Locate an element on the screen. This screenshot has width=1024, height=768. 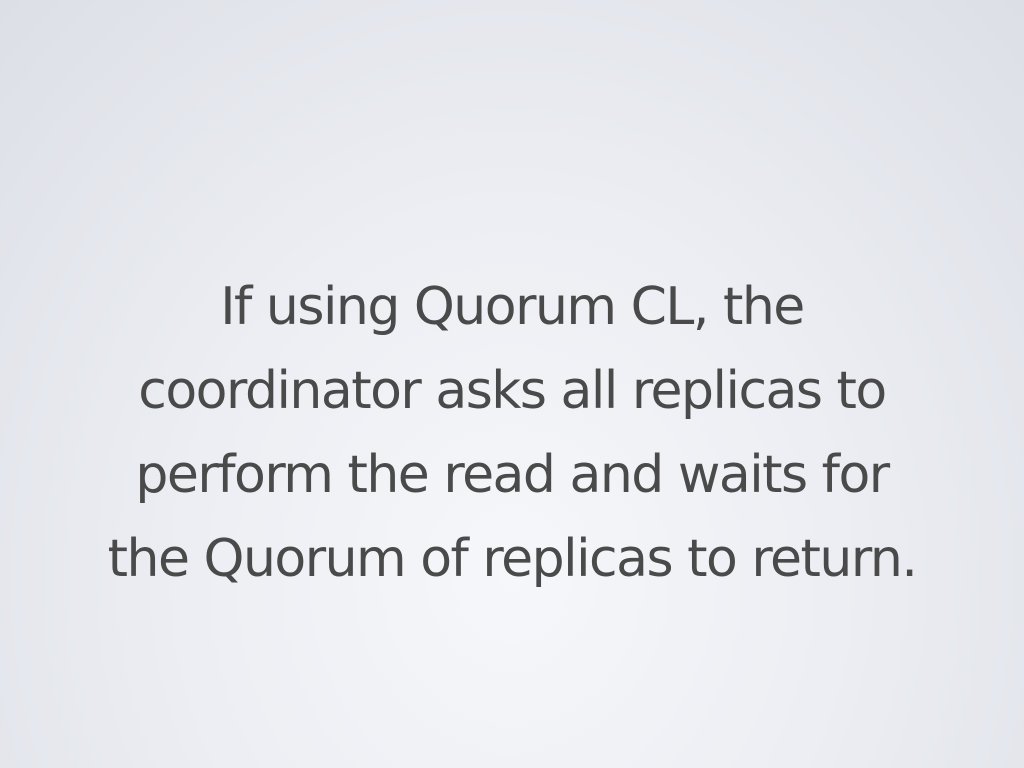
text-line-3: perform the read and waits for is located at coordinates (512, 475).